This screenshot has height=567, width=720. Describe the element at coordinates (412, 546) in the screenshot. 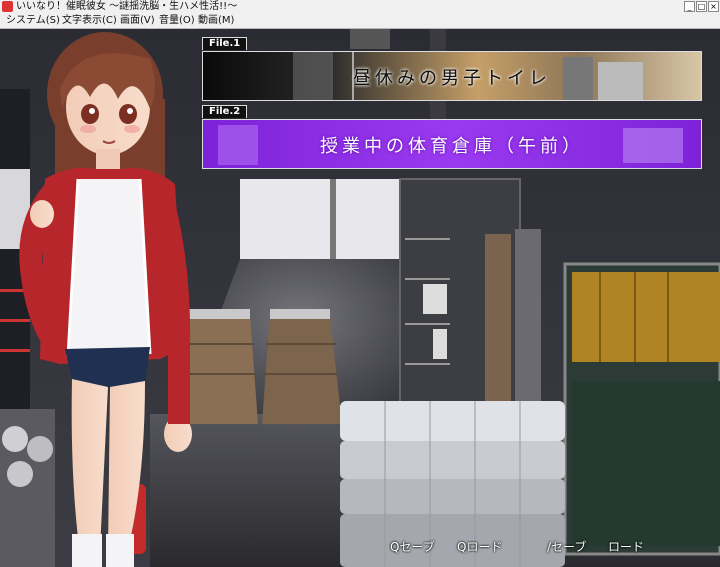

I see `qsave-button: Qセーブ` at that location.